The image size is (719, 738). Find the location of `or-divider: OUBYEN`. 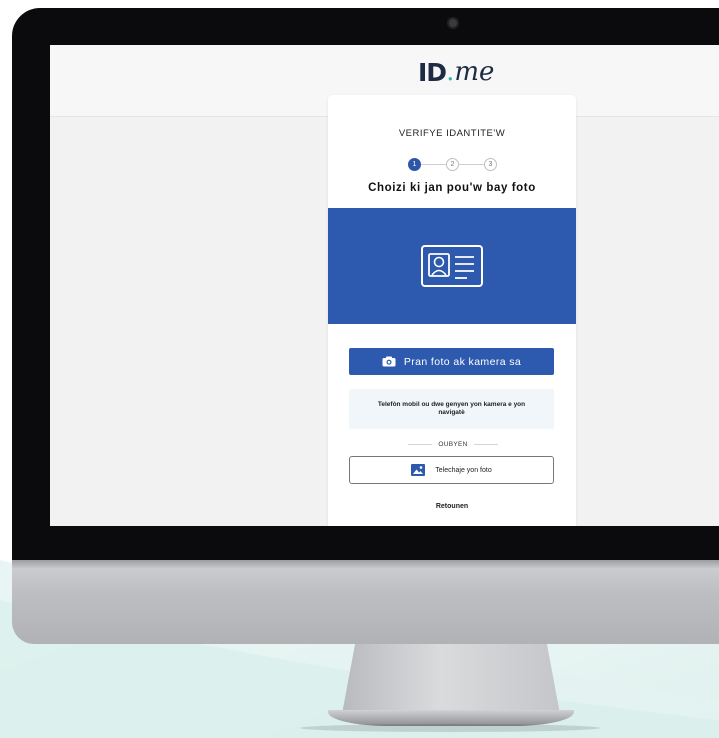

or-divider: OUBYEN is located at coordinates (453, 444).